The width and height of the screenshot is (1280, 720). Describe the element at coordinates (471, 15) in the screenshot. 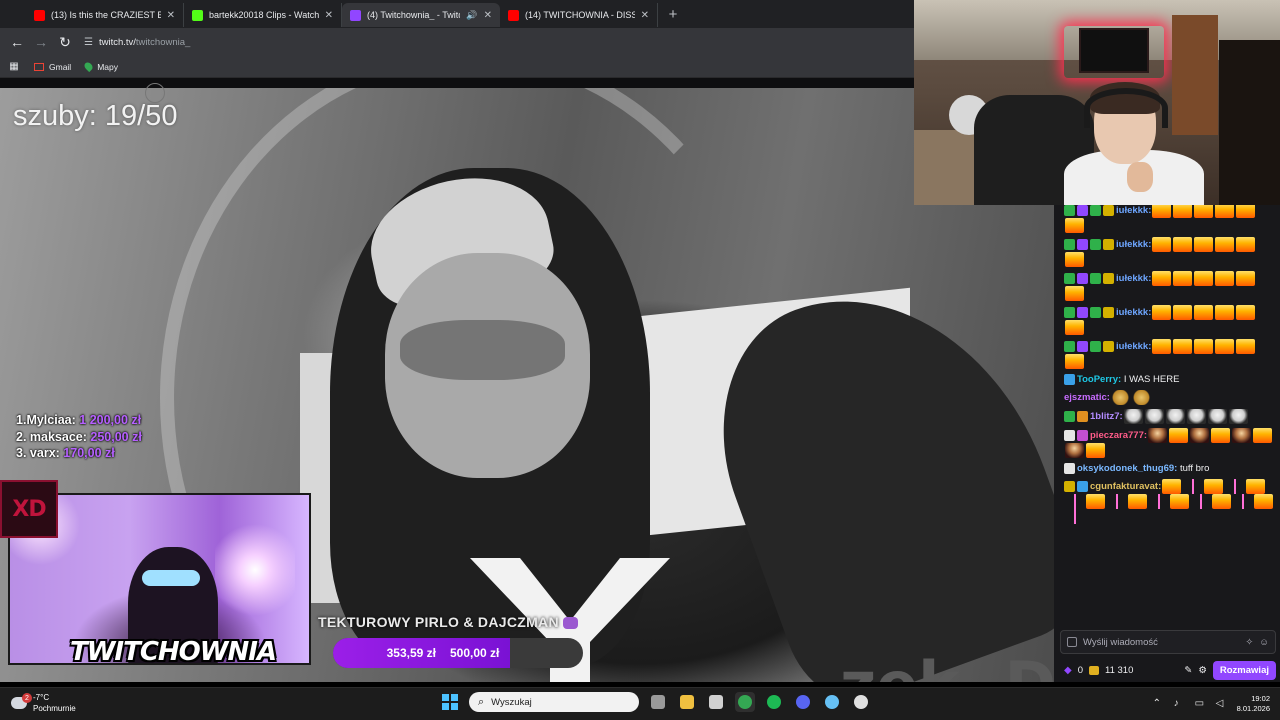

I see `tab-audio-icon: 🔊` at that location.